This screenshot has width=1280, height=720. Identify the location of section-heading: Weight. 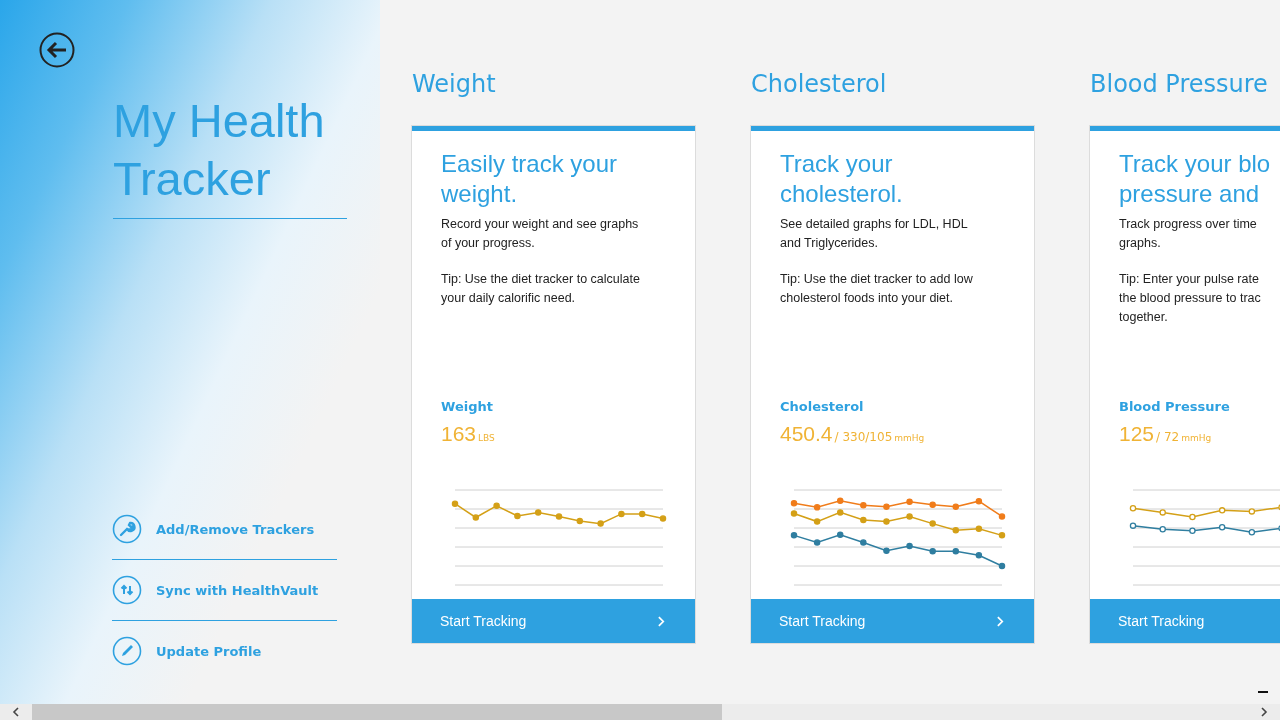
(454, 85).